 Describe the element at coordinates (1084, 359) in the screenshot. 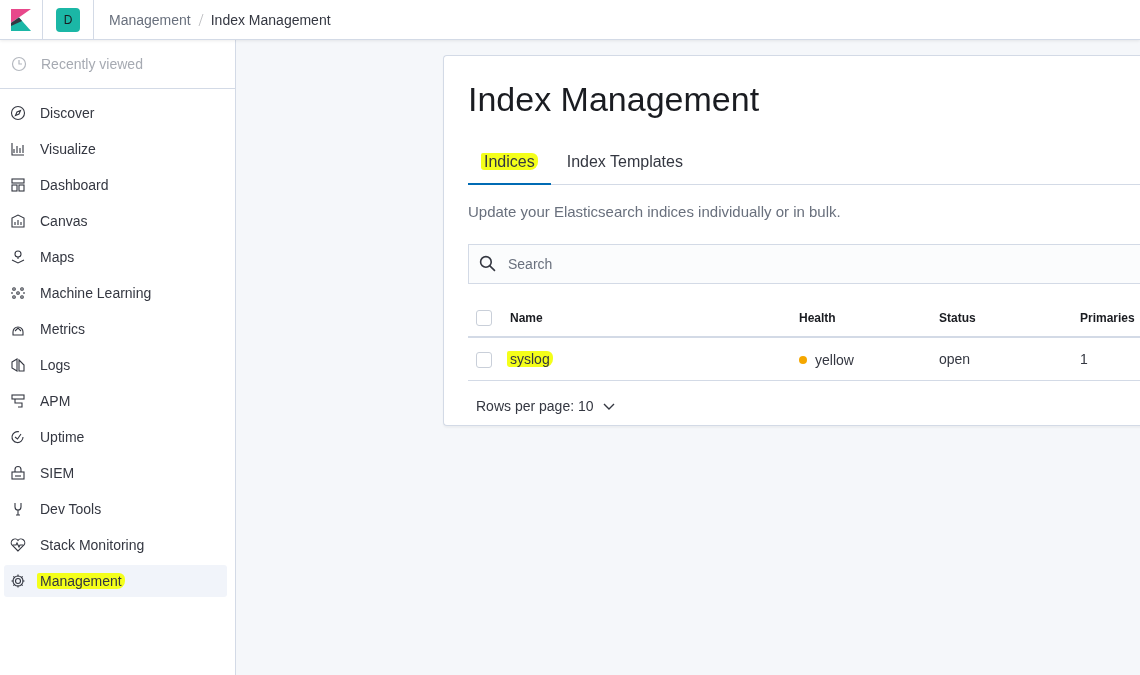

I see `primaries-count: 1` at that location.